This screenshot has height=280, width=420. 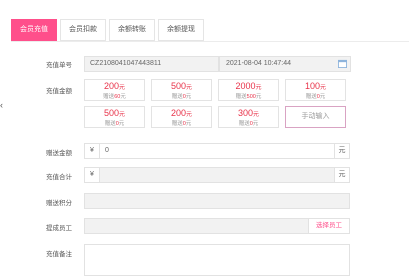 What do you see at coordinates (245, 113) in the screenshot?
I see `amount-value: 300` at bounding box center [245, 113].